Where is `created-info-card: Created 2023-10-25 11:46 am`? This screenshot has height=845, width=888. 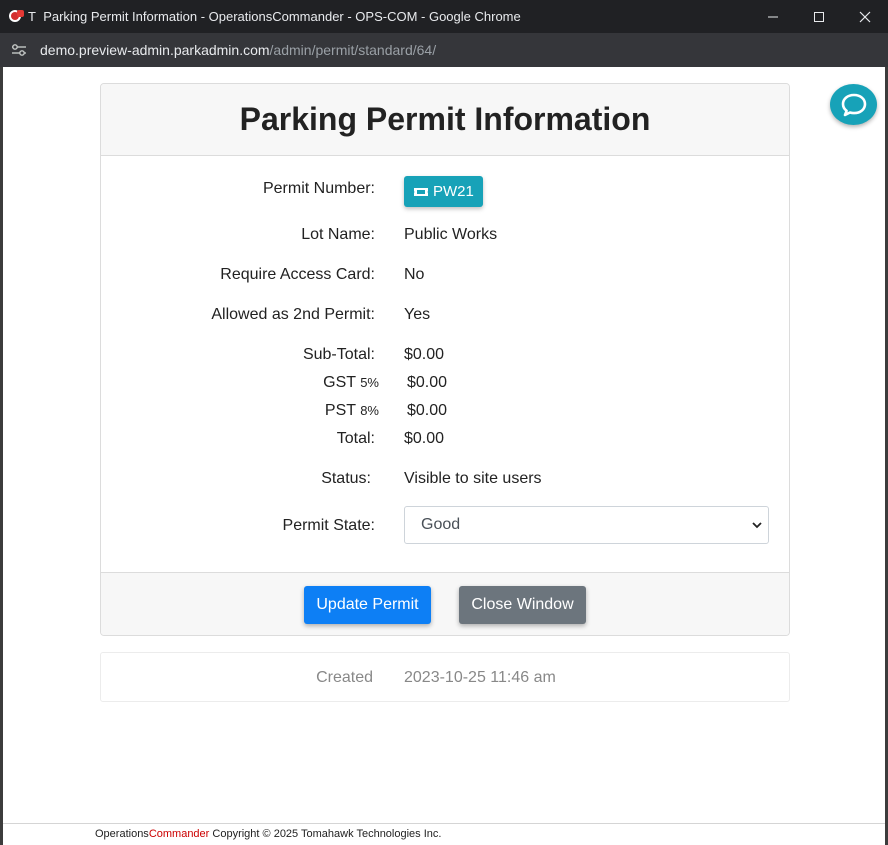
created-info-card: Created 2023-10-25 11:46 am is located at coordinates (445, 677).